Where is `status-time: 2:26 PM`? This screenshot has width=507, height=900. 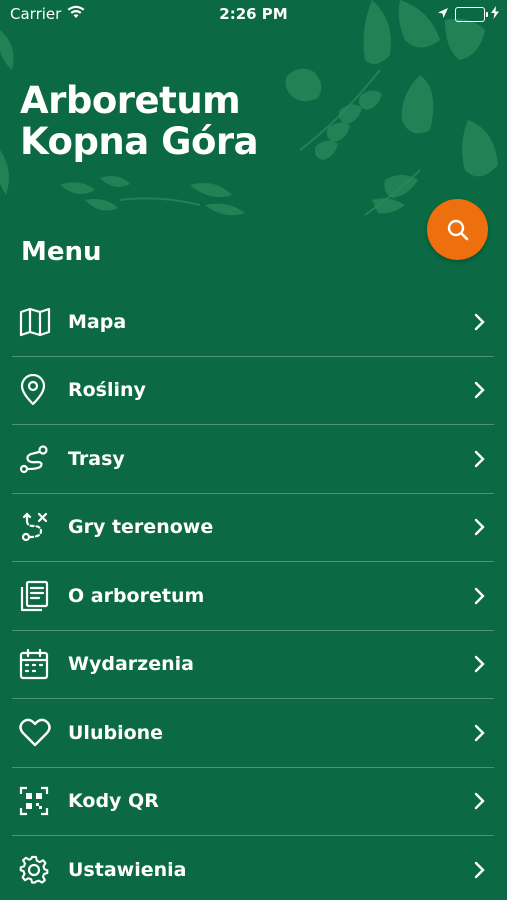
status-time: 2:26 PM is located at coordinates (253, 14).